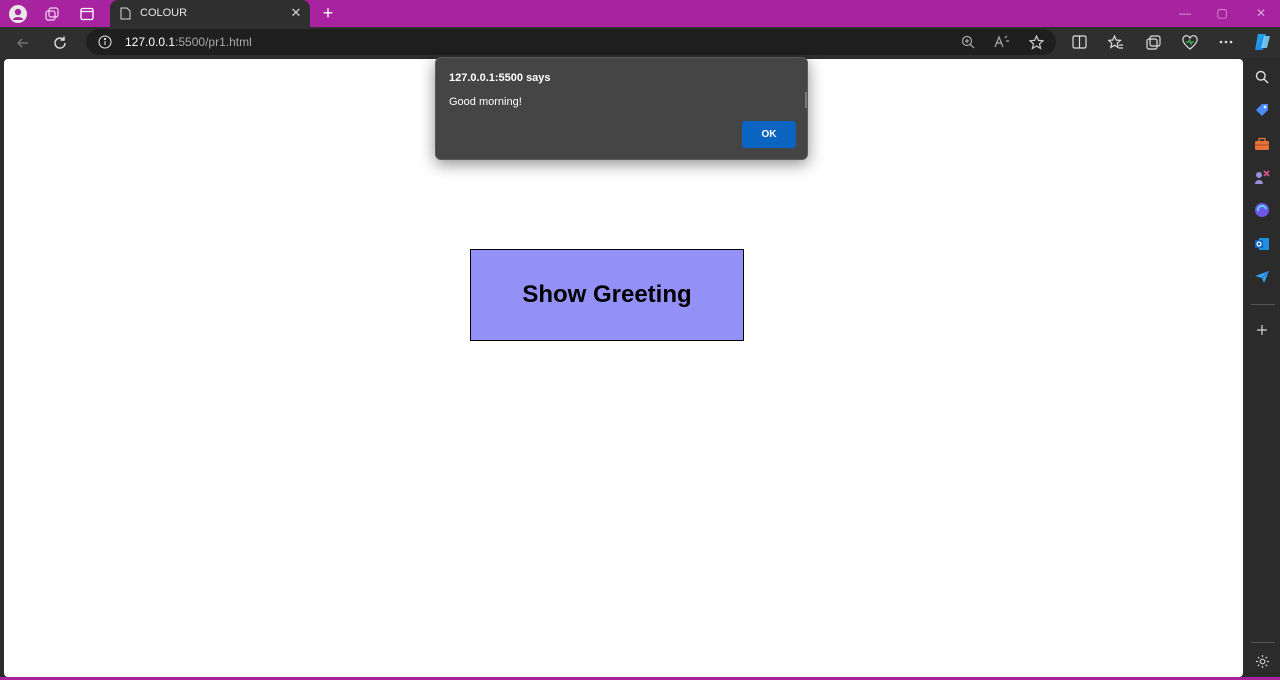 The height and width of the screenshot is (680, 1280). Describe the element at coordinates (105, 44) in the screenshot. I see `site-info-icon` at that location.